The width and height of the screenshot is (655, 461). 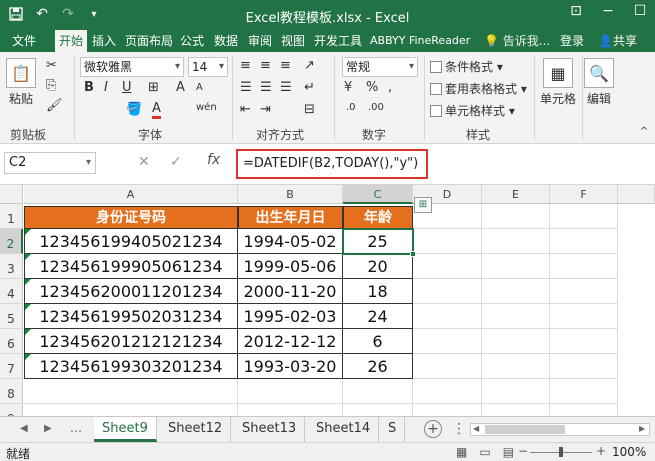 I want to click on sheet-tab-sheet13: Sheet13, so click(x=270, y=429).